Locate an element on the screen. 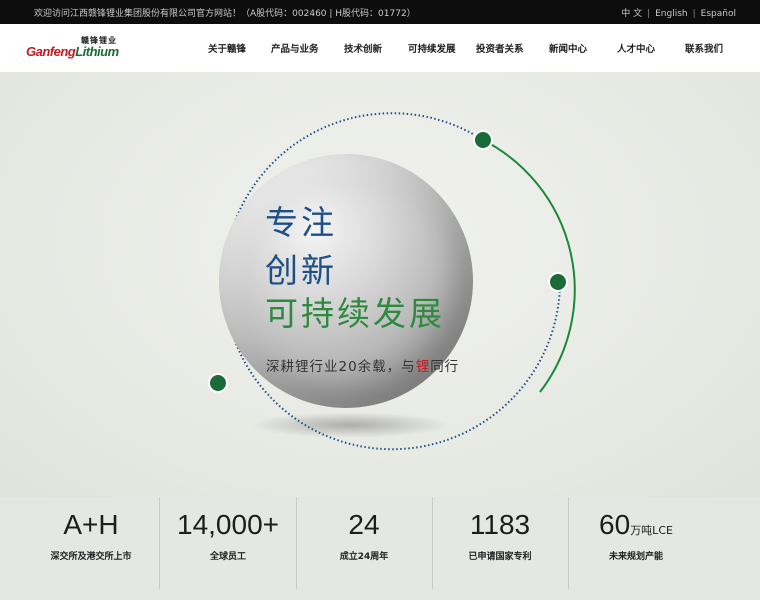  nav-investors: 投资者关系 is located at coordinates (500, 48).